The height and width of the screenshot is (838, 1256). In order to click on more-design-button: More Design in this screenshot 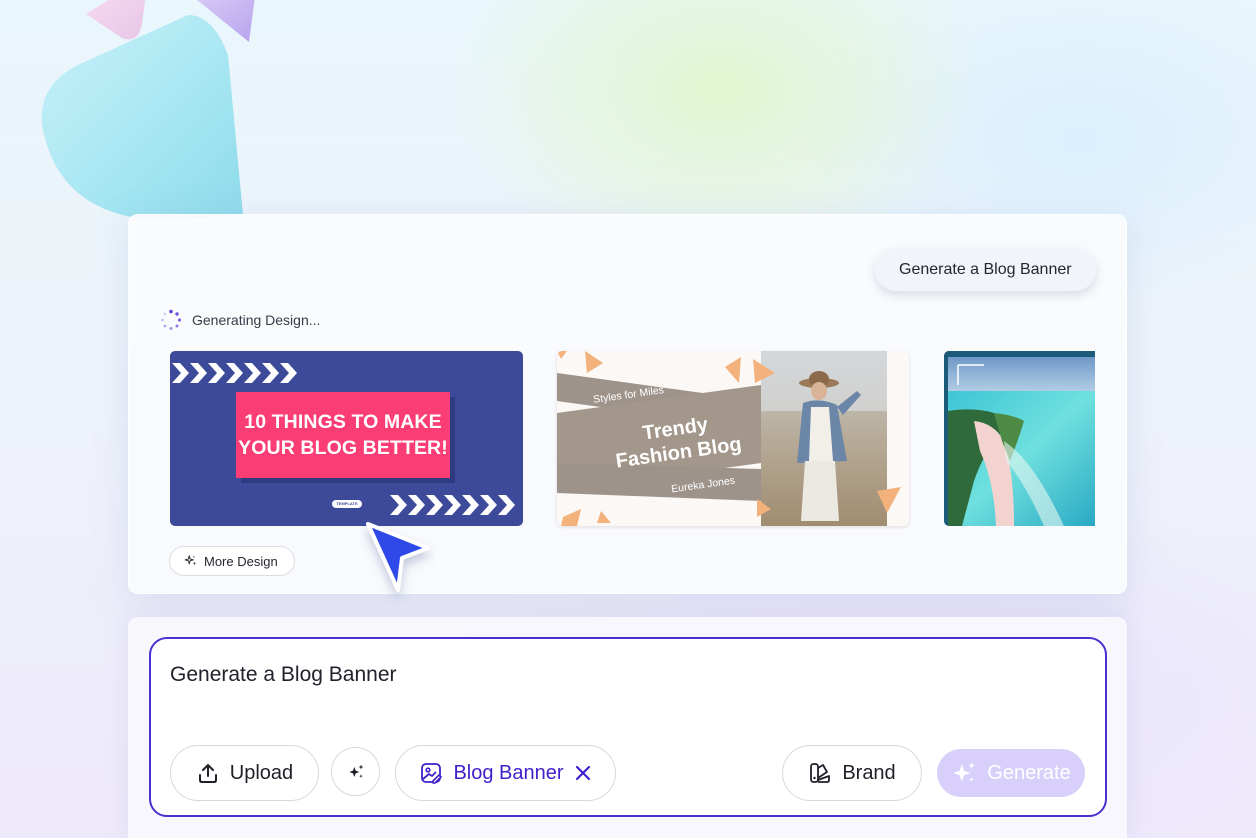, I will do `click(232, 561)`.